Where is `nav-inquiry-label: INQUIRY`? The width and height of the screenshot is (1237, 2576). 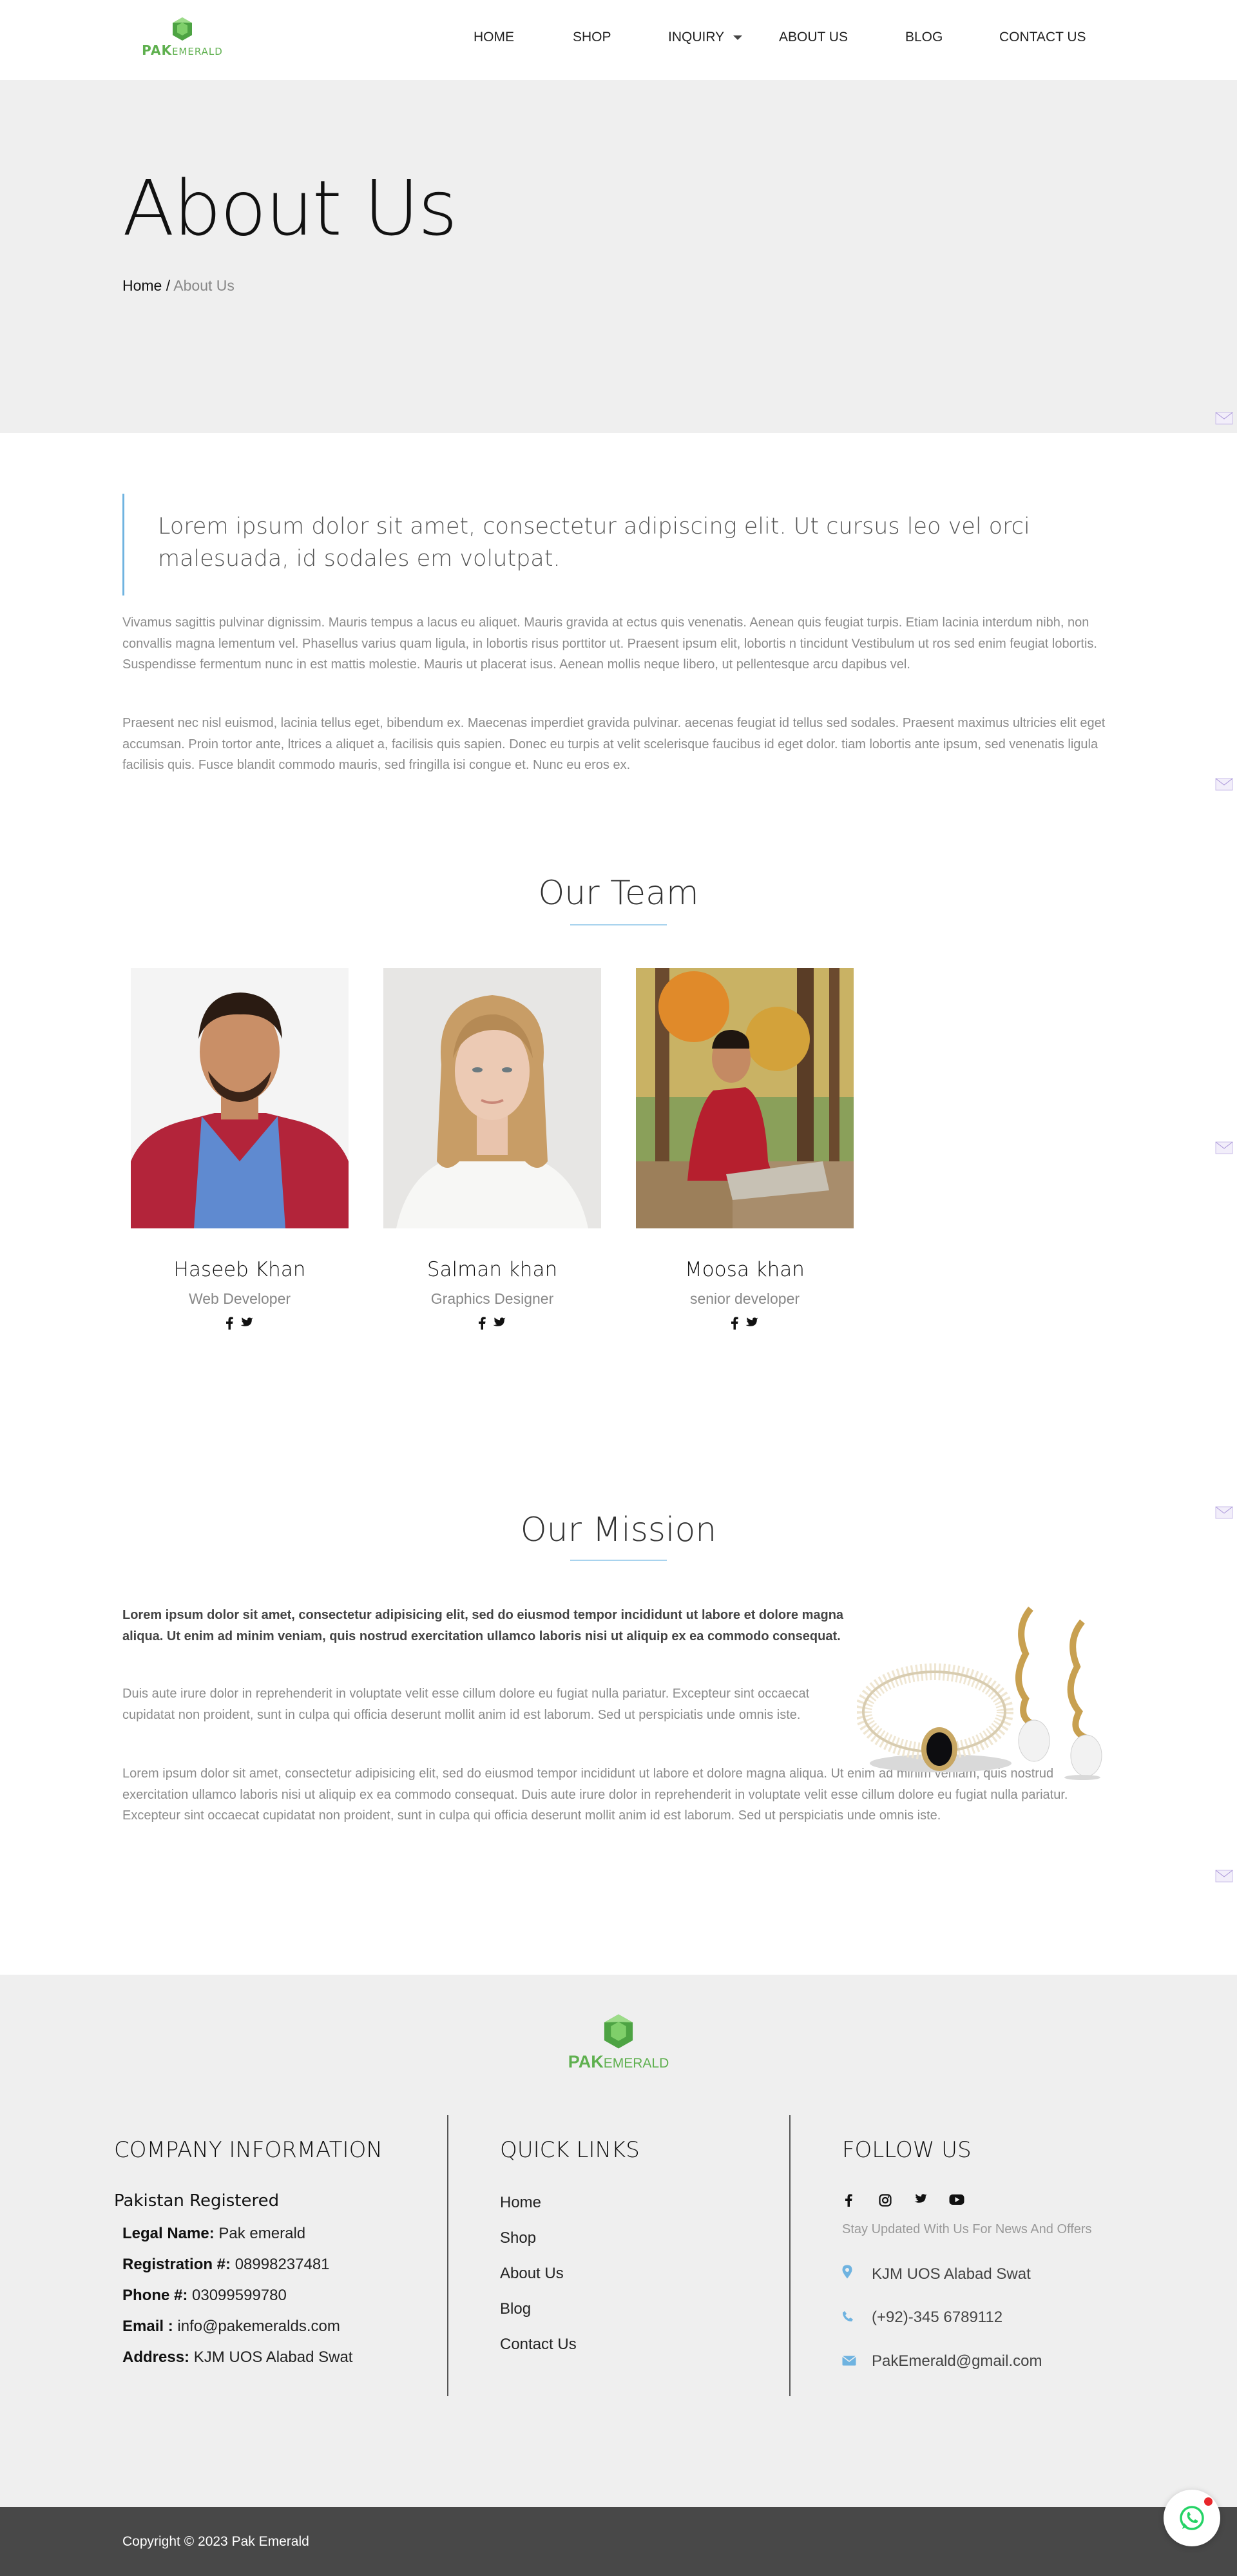 nav-inquiry-label: INQUIRY is located at coordinates (696, 37).